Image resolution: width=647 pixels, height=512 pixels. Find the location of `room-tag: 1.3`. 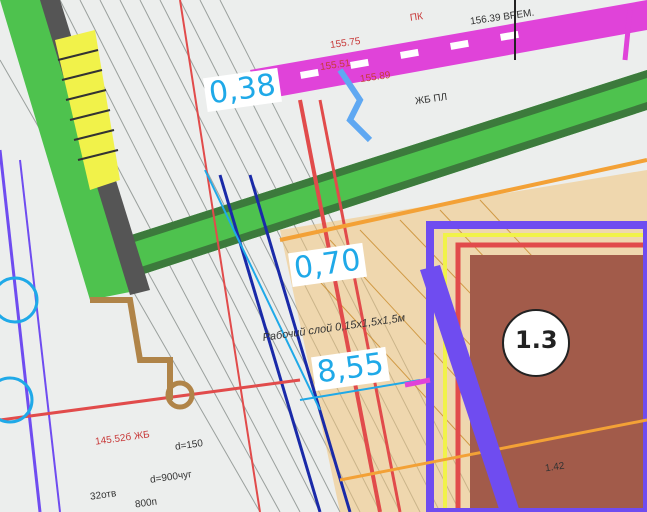

room-tag: 1.3 is located at coordinates (536, 340).